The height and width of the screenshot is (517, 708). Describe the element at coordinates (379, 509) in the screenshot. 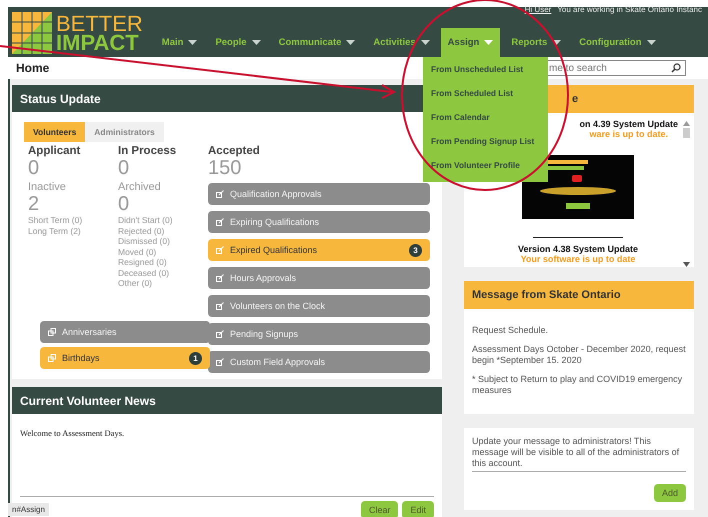

I see `news-button: Clear` at that location.